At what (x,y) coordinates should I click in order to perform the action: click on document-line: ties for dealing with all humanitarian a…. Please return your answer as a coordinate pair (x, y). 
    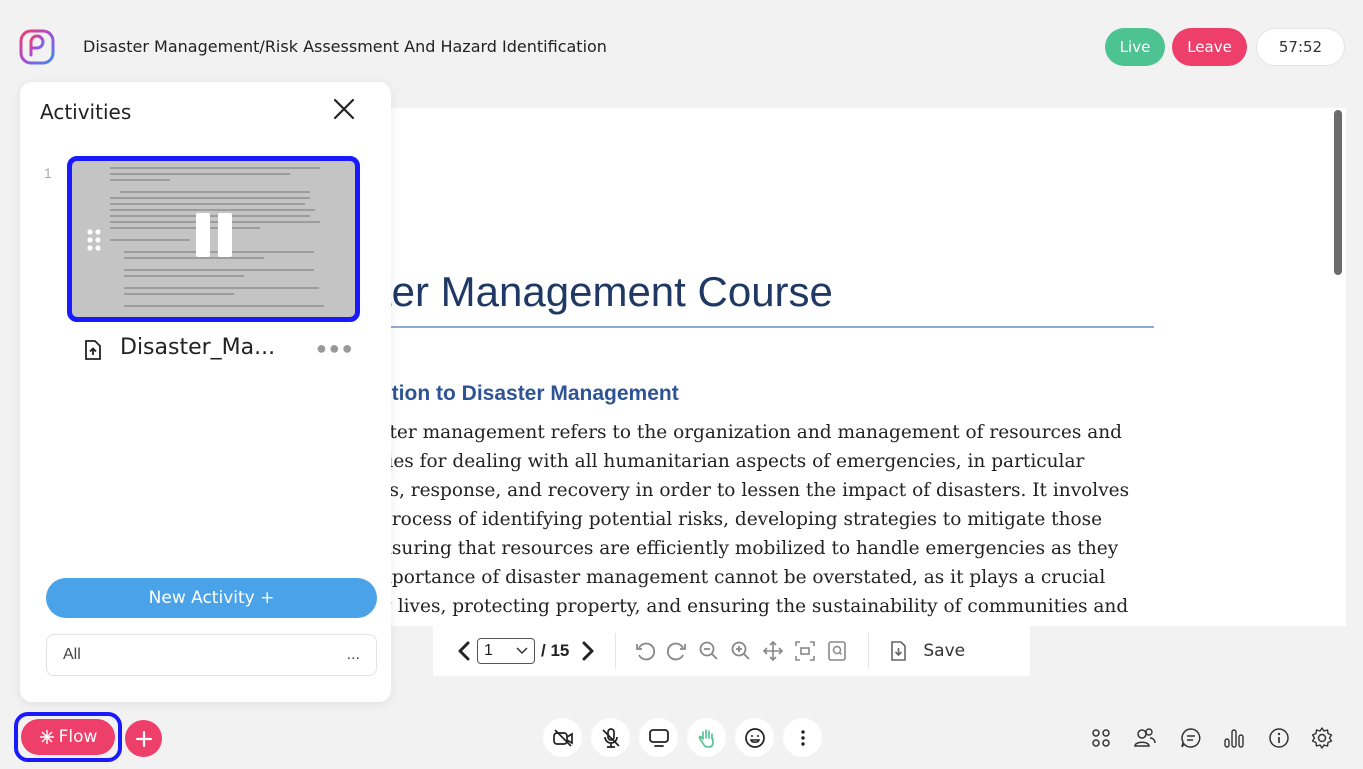
    Looking at the image, I should click on (732, 461).